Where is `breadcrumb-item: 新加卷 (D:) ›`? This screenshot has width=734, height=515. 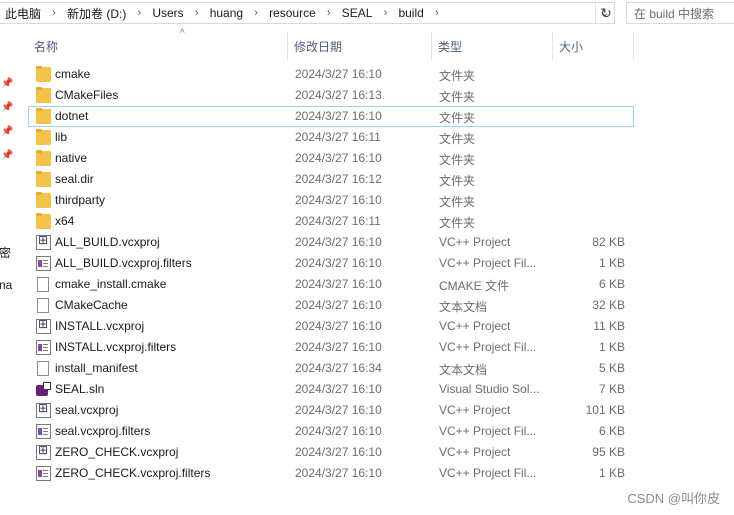 breadcrumb-item: 新加卷 (D:) › is located at coordinates (108, 13).